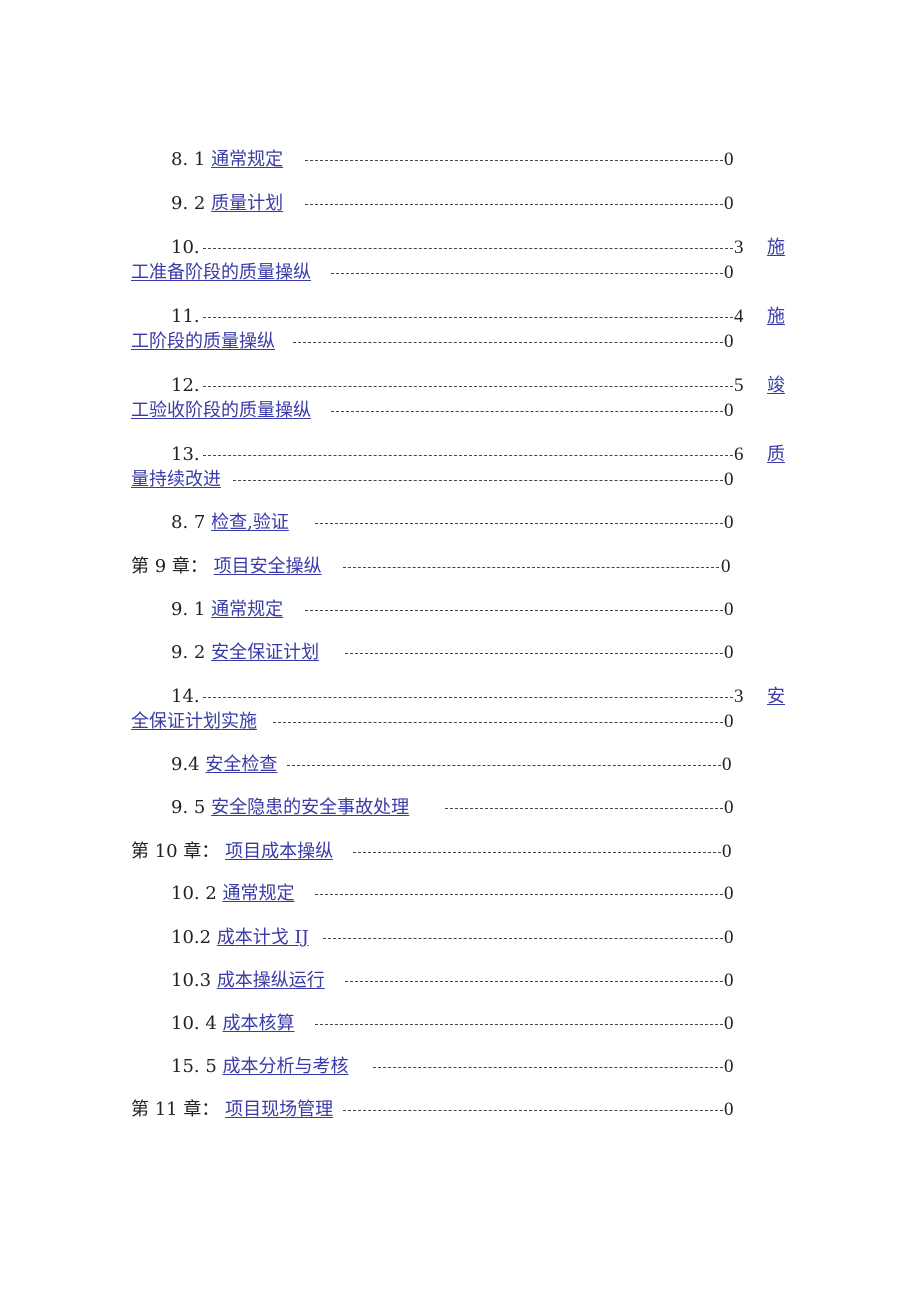 Image resolution: width=920 pixels, height=1301 pixels. I want to click on toc-link: 项目成本操纵, so click(279, 851).